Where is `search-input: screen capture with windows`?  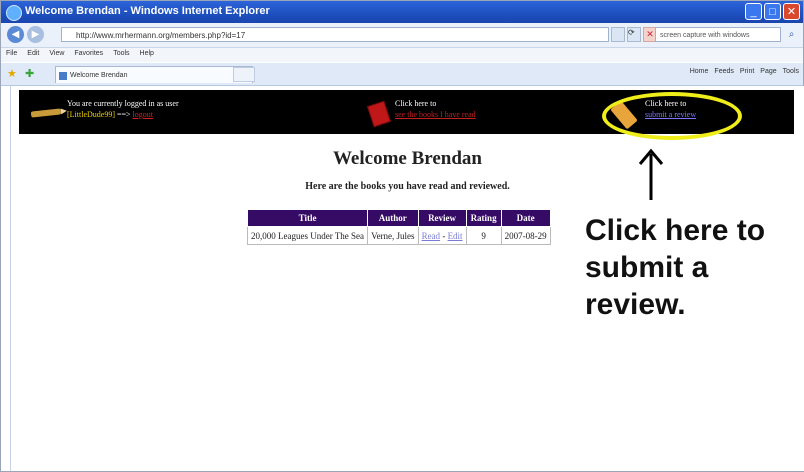
search-input: screen capture with windows is located at coordinates (718, 34).